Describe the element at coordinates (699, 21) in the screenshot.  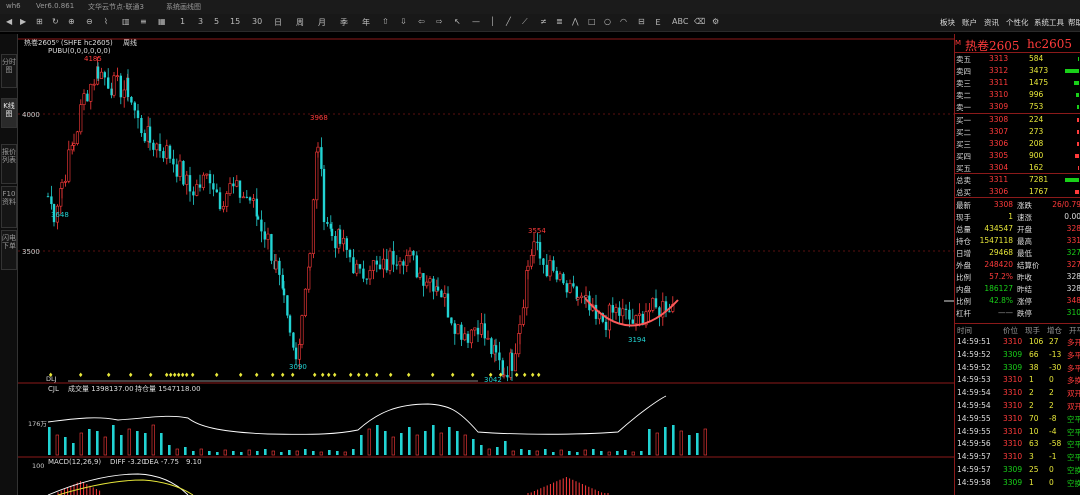
I see `eraser-icon: ⌫` at that location.